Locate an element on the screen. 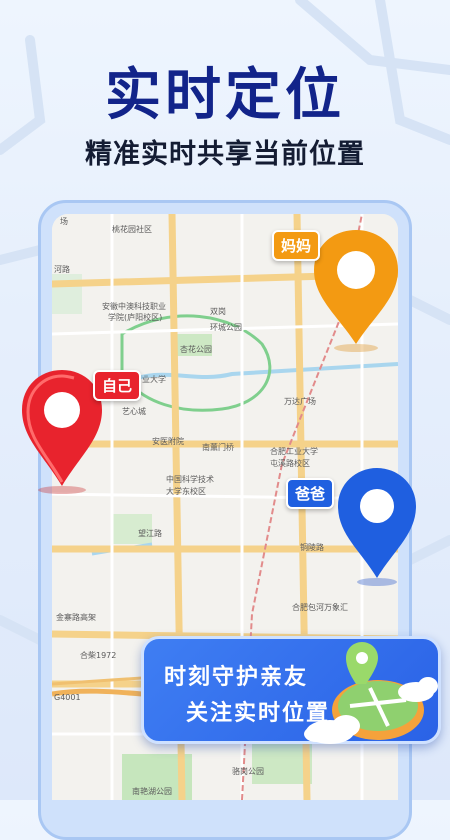 Image resolution: width=450 pixels, height=840 pixels. page-subtitle: 精准实时共享当前位置 is located at coordinates (225, 154).